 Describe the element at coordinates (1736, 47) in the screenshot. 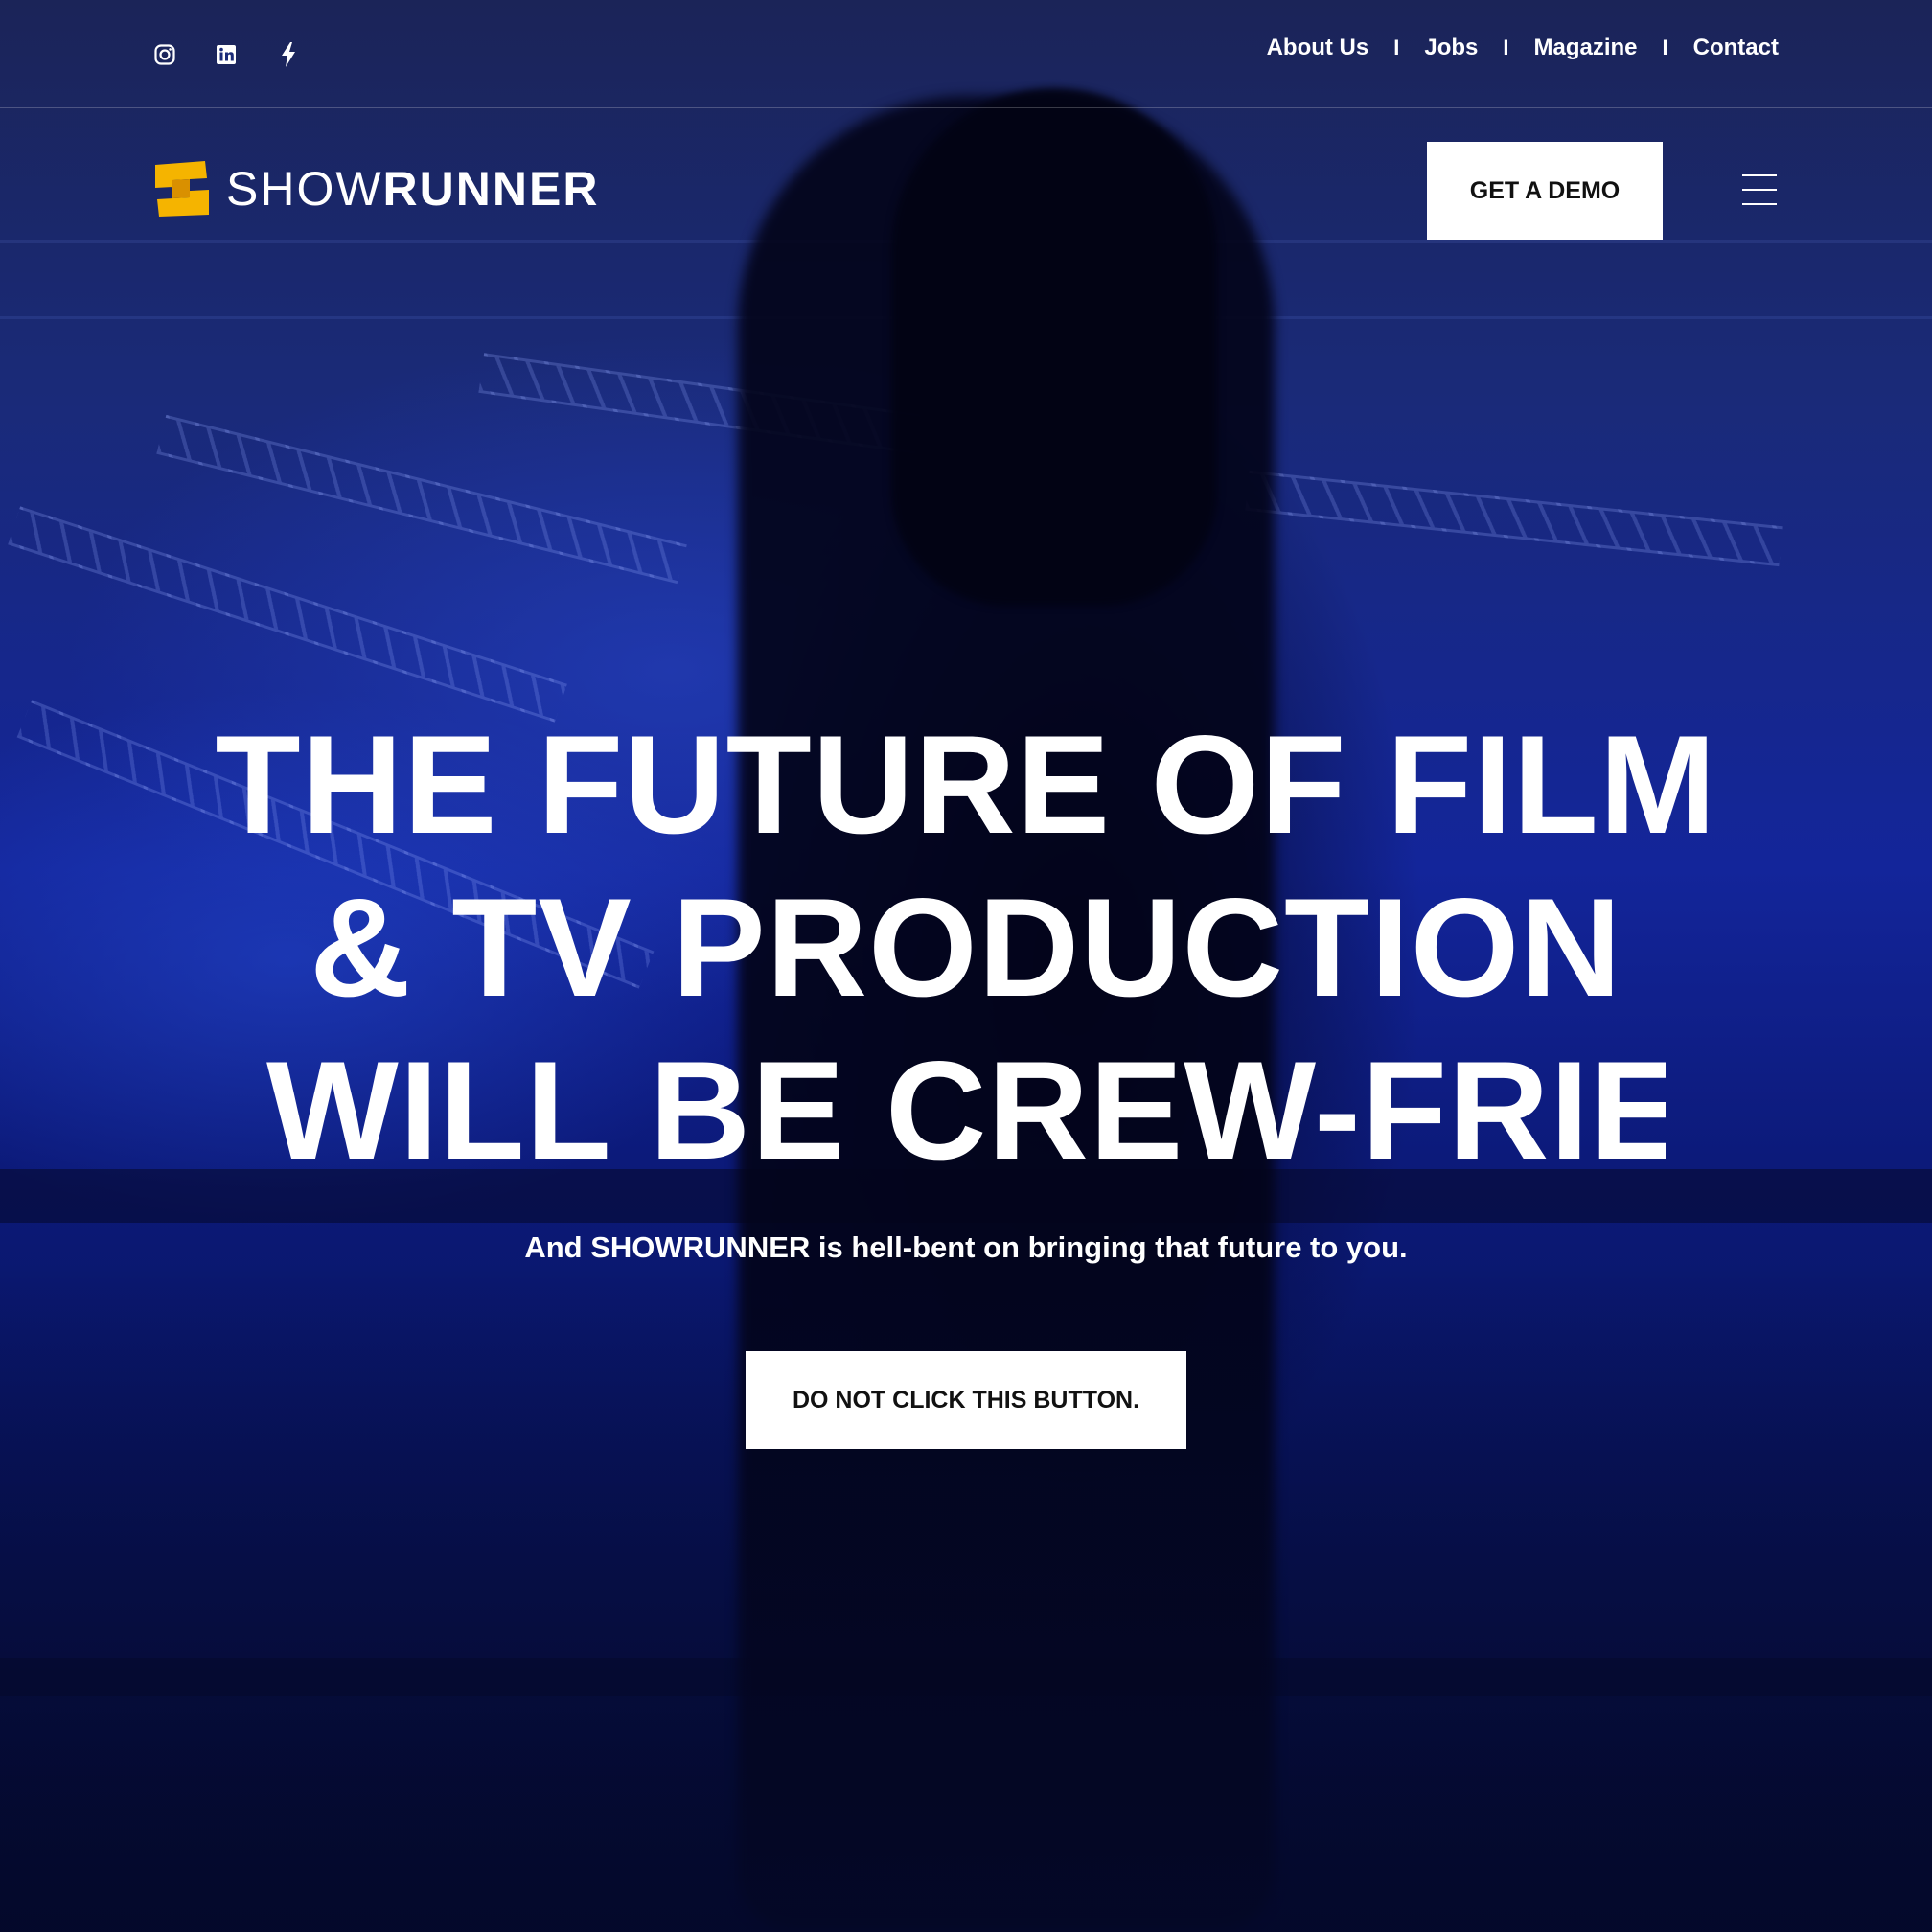

I see `nav-link-contact: Contact` at that location.